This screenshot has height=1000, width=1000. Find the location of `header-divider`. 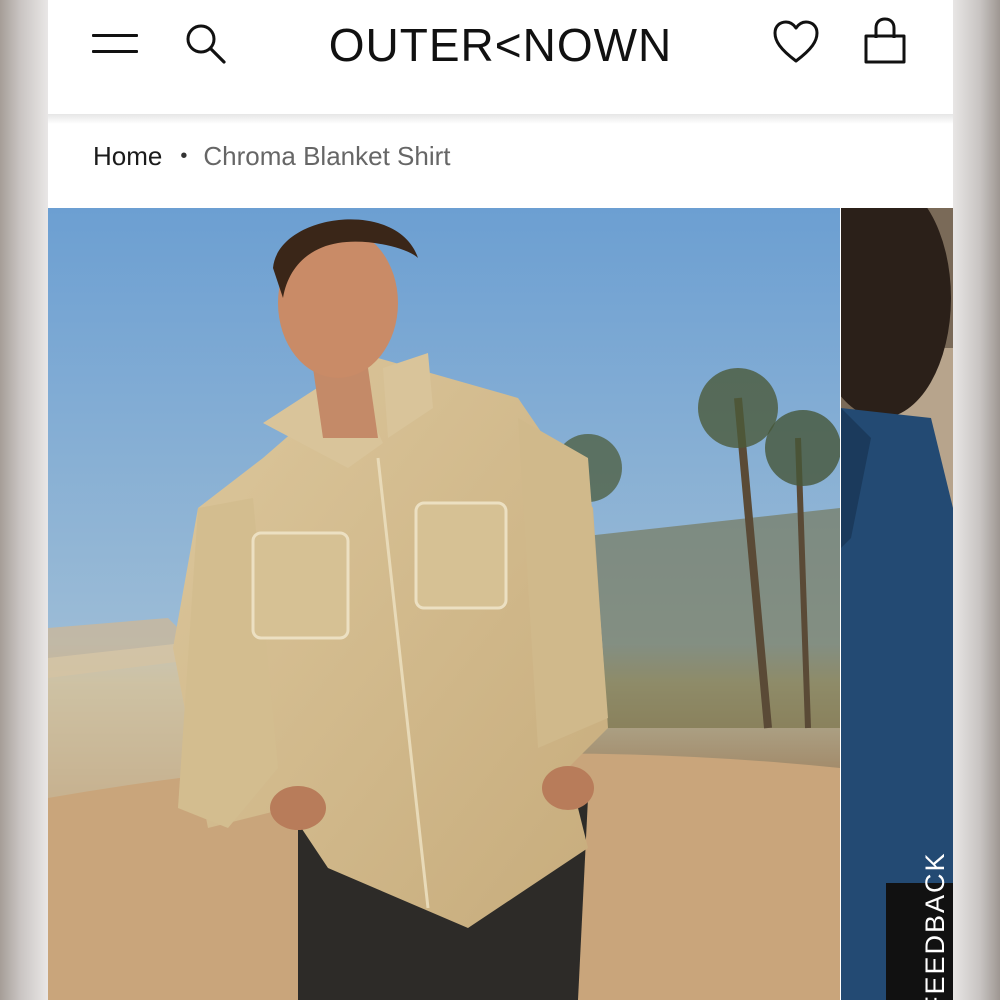

header-divider is located at coordinates (500, 119).